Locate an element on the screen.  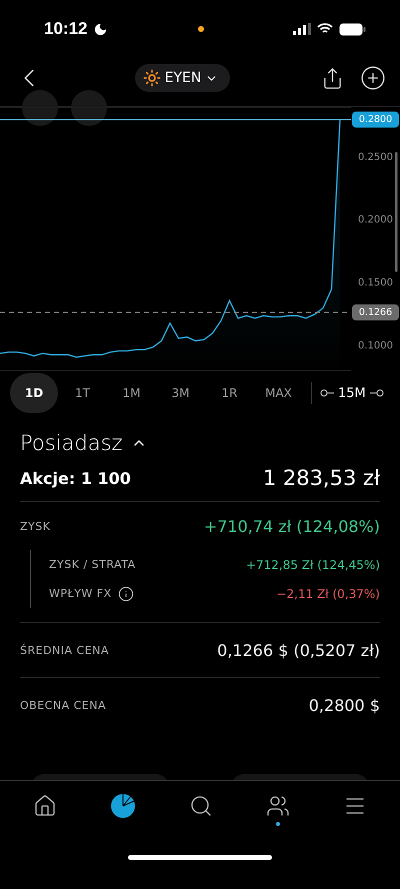
price-tag: 0.2800 is located at coordinates (375, 120).